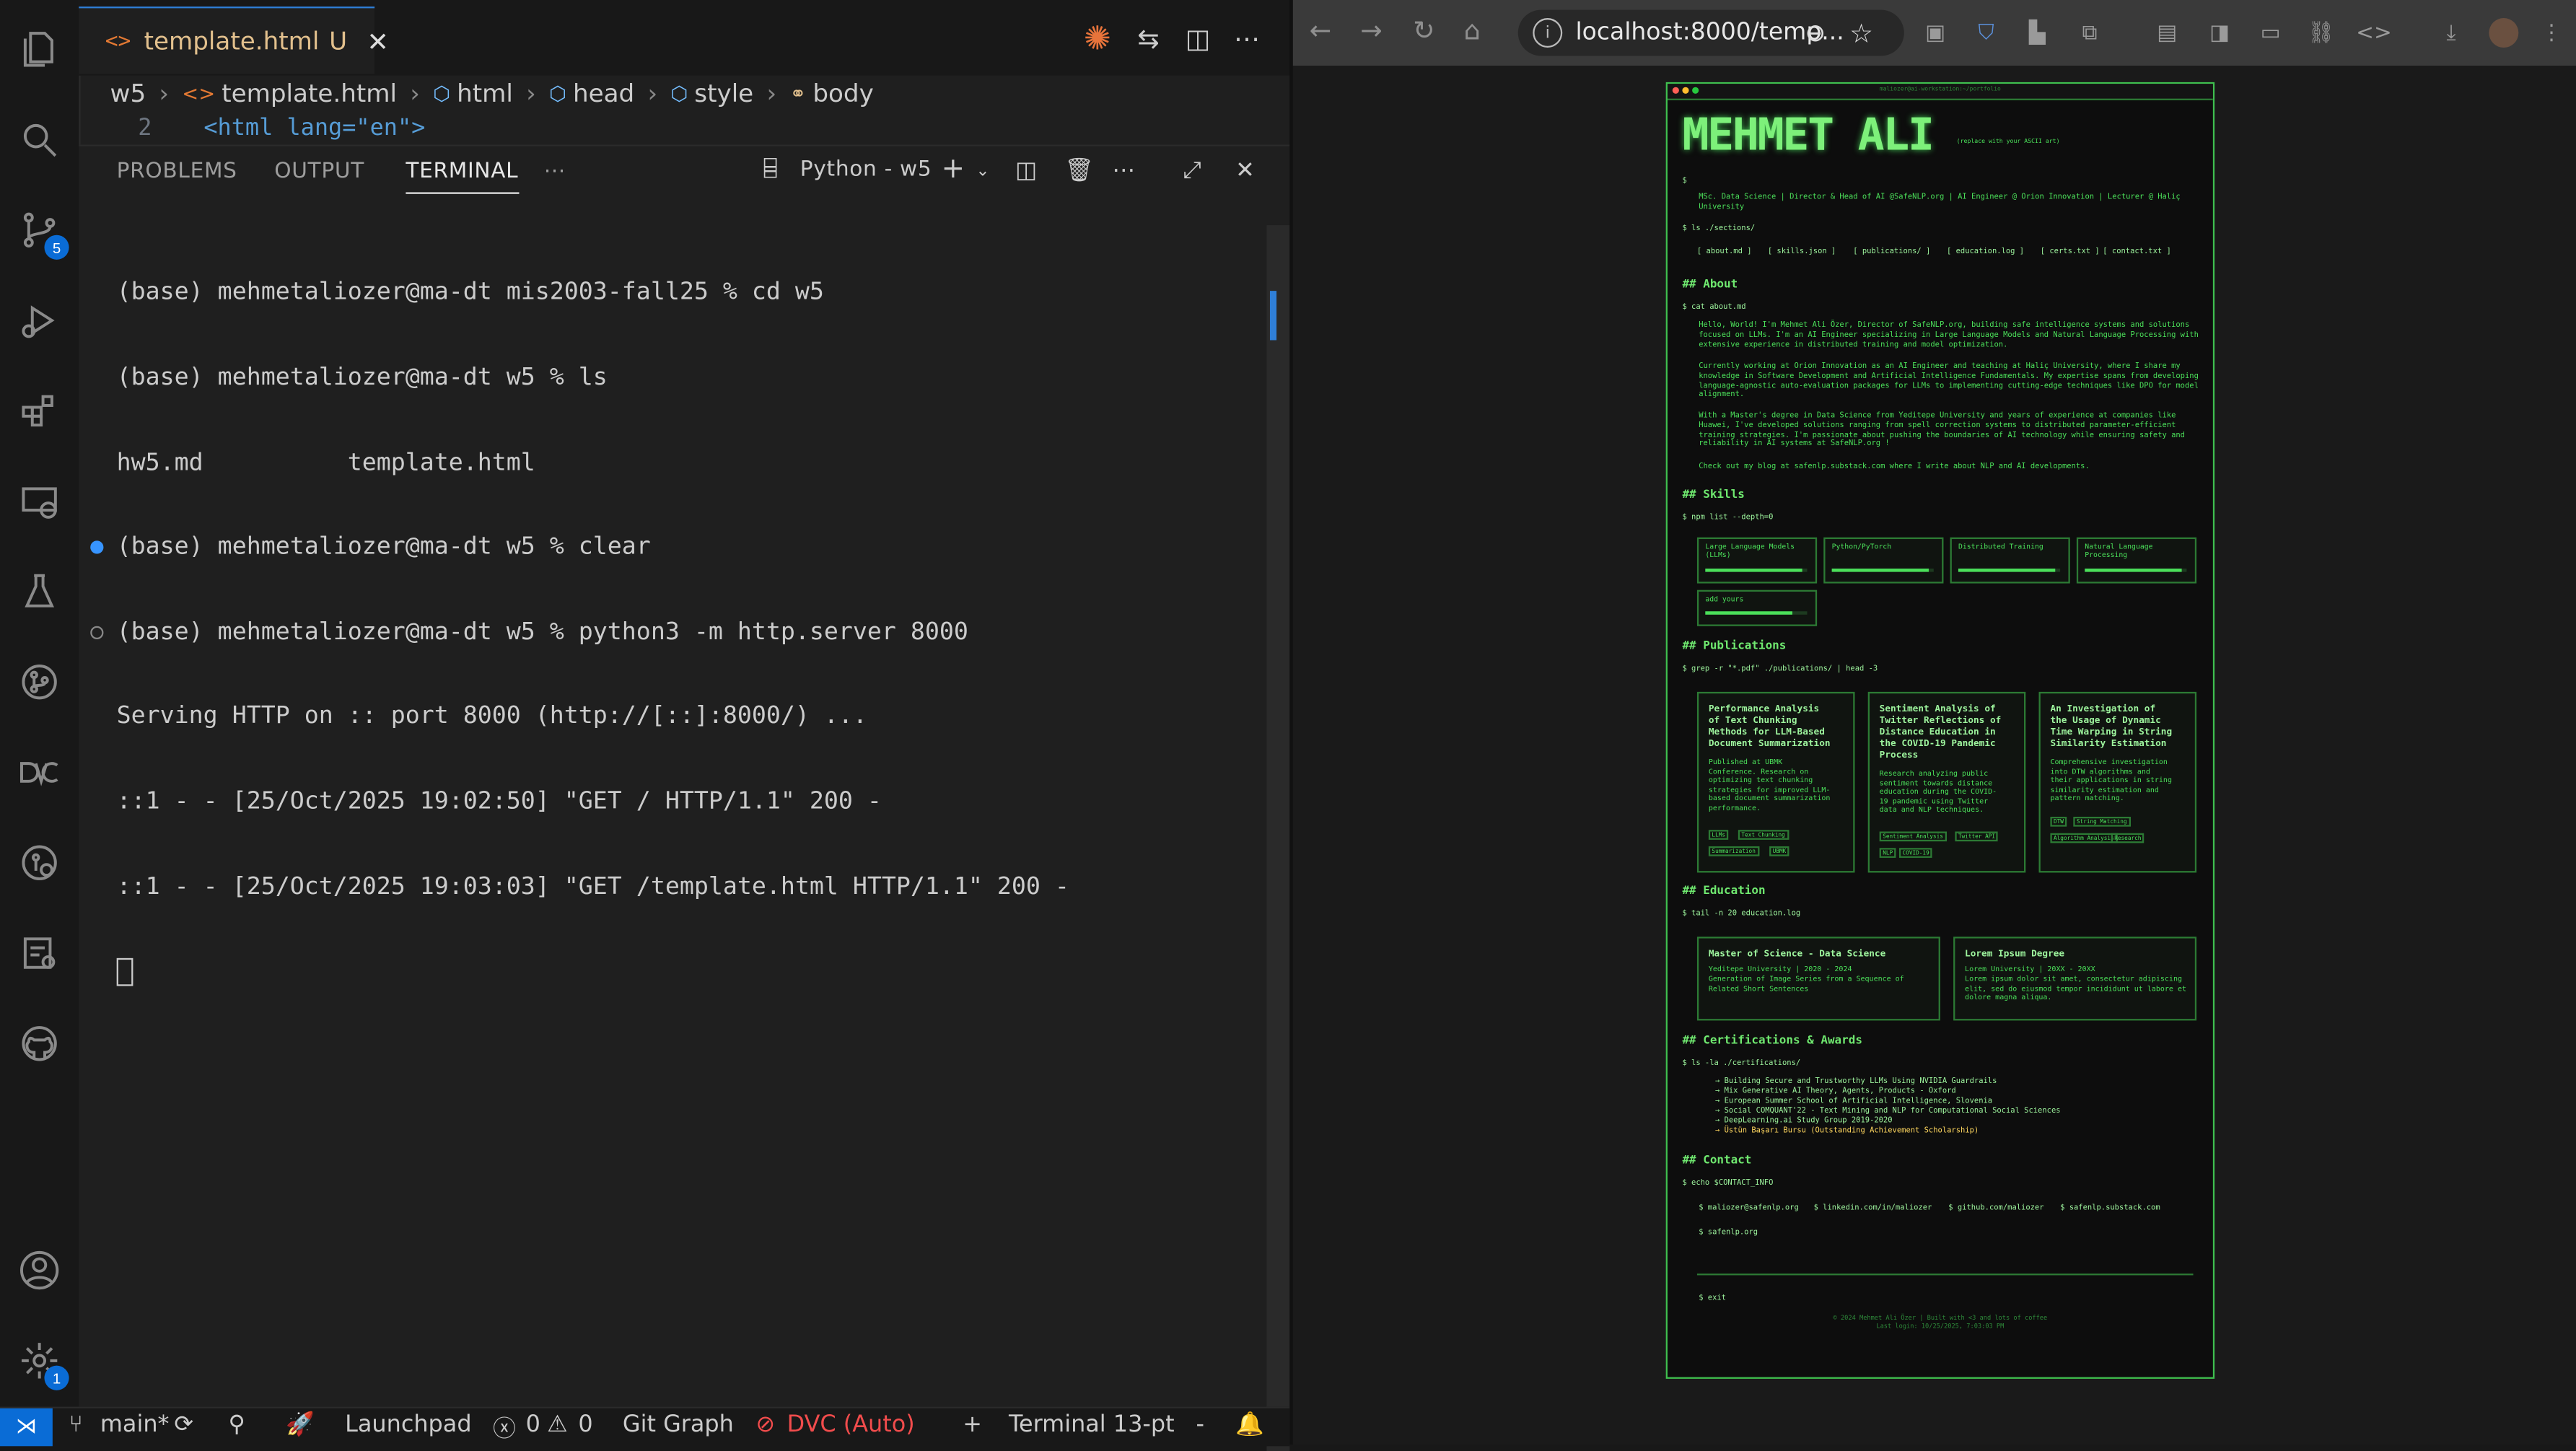 Image resolution: width=2576 pixels, height=1451 pixels. What do you see at coordinates (39, 411) in the screenshot?
I see `extensions-icon` at bounding box center [39, 411].